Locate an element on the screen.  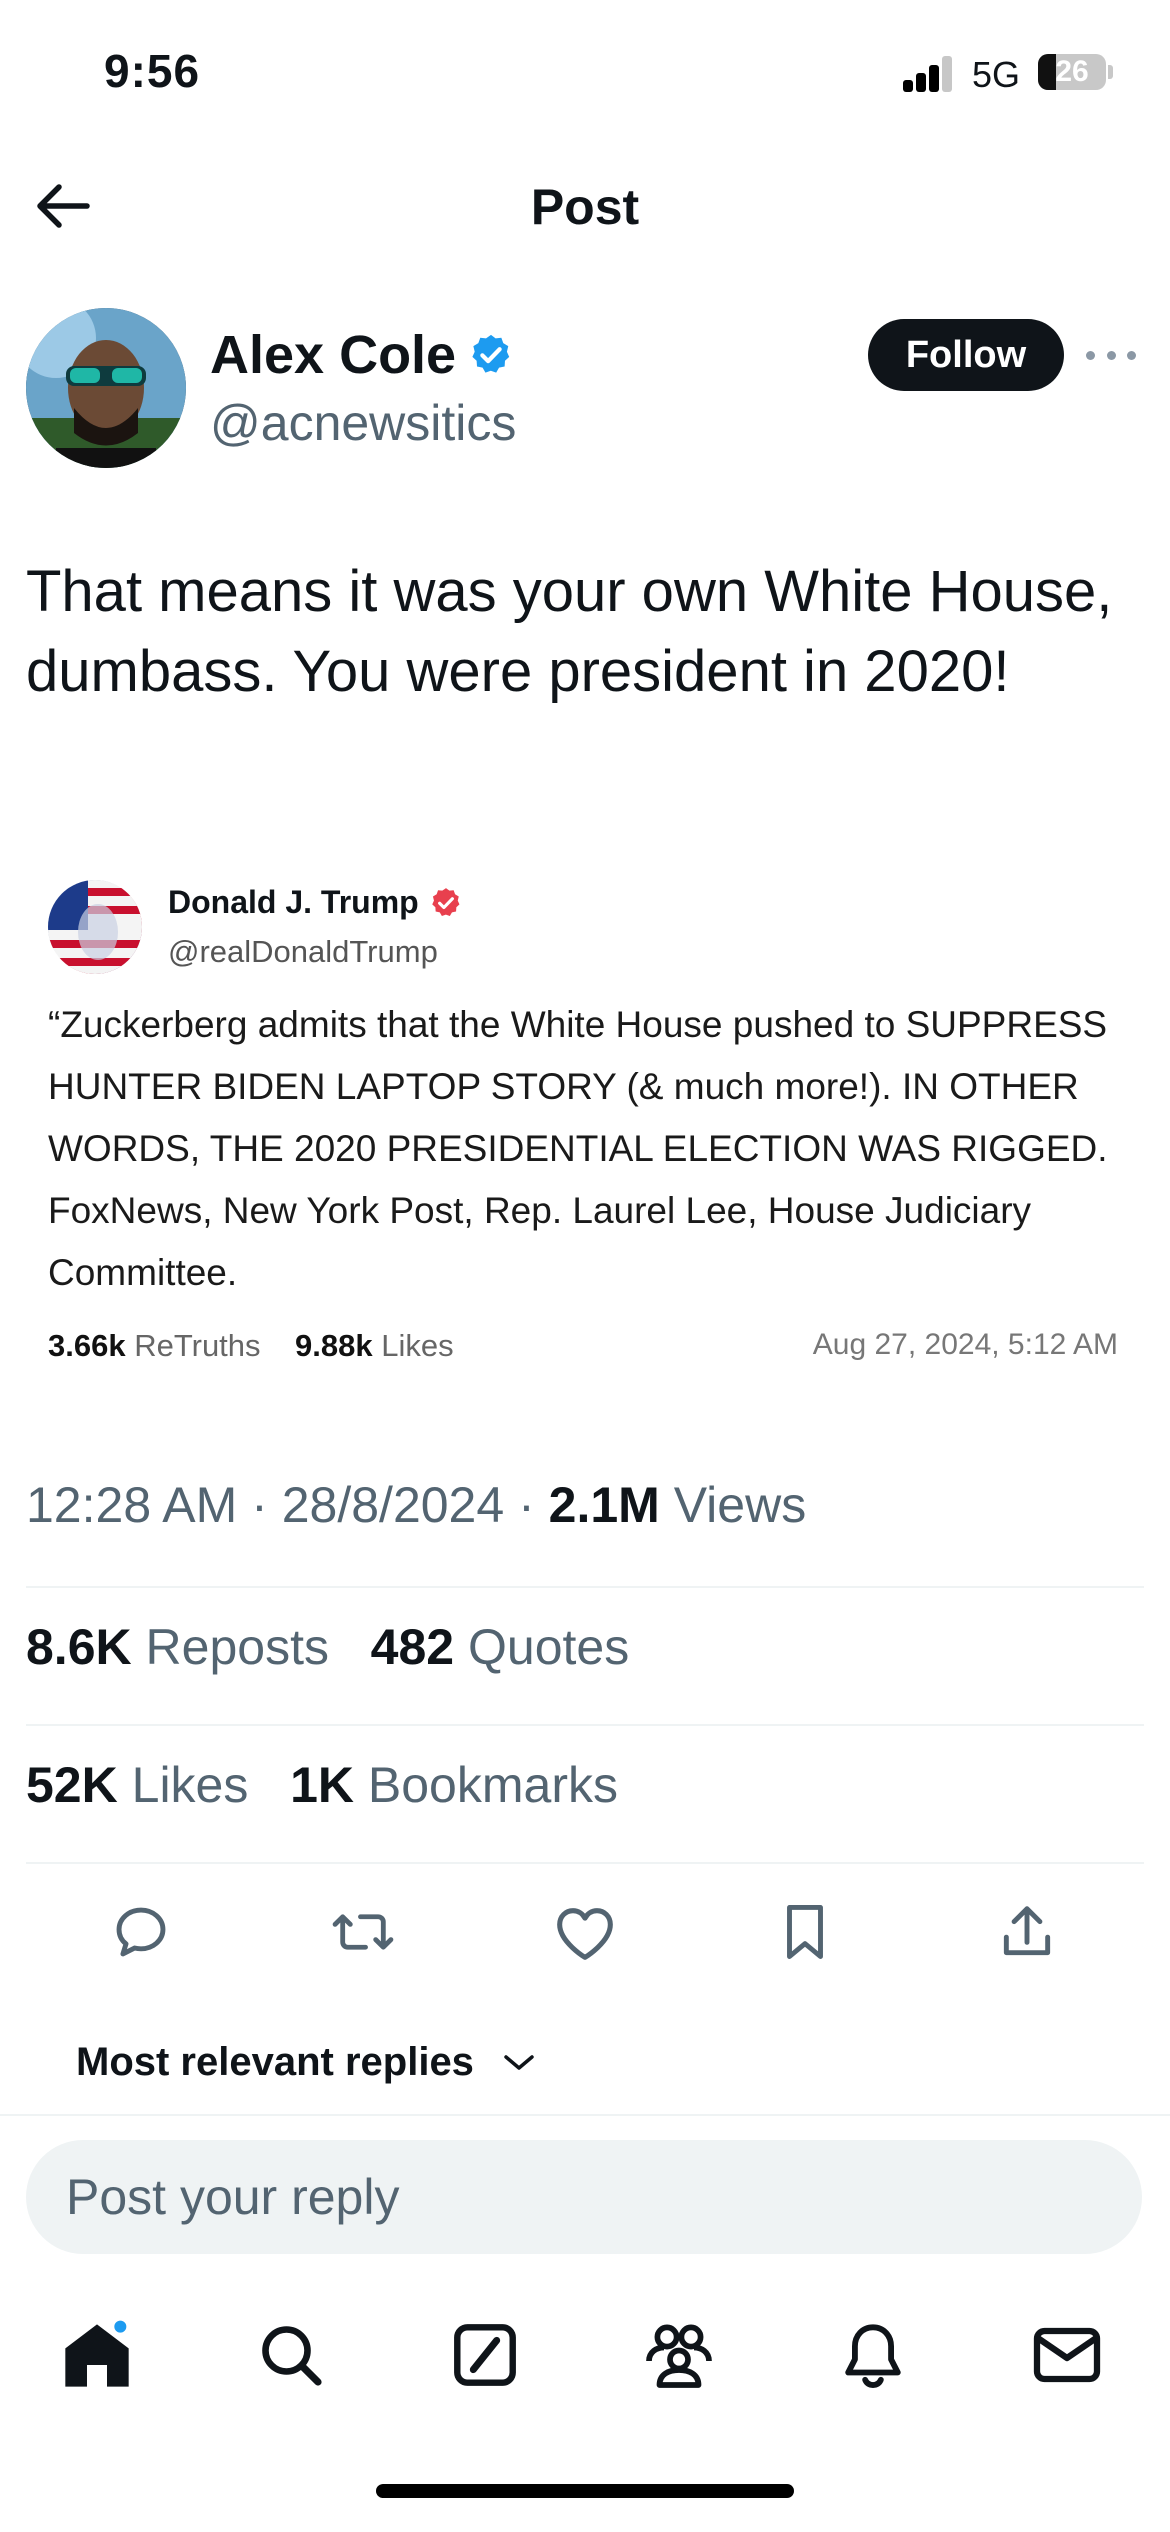
home-indicator is located at coordinates (585, 2491).